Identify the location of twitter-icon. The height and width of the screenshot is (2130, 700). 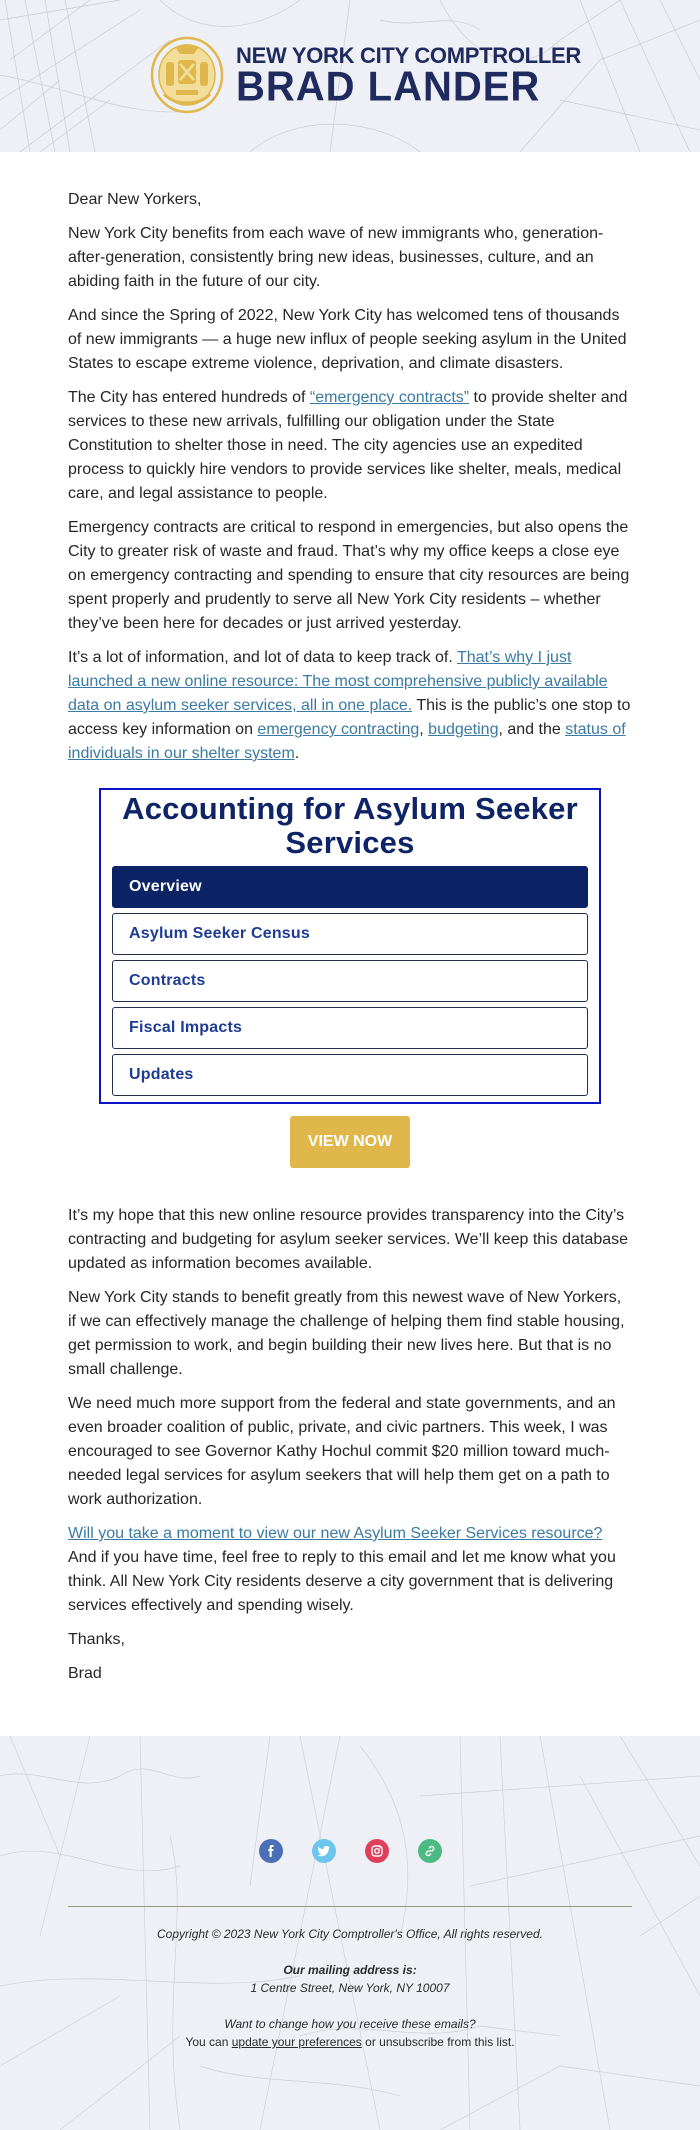
(323, 1851).